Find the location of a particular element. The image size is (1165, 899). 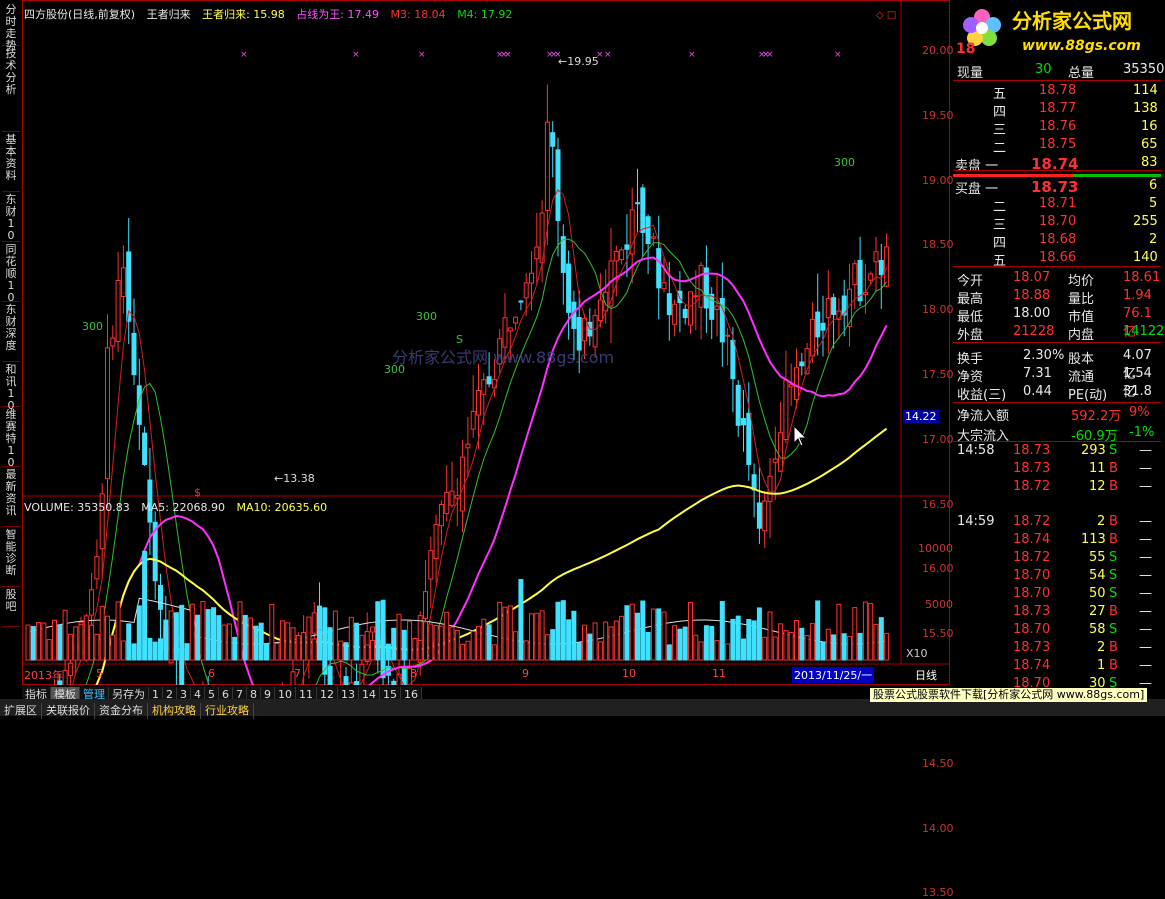

stat-row: 外盘 21228 内盘 14122 is located at coordinates (1058, 333).